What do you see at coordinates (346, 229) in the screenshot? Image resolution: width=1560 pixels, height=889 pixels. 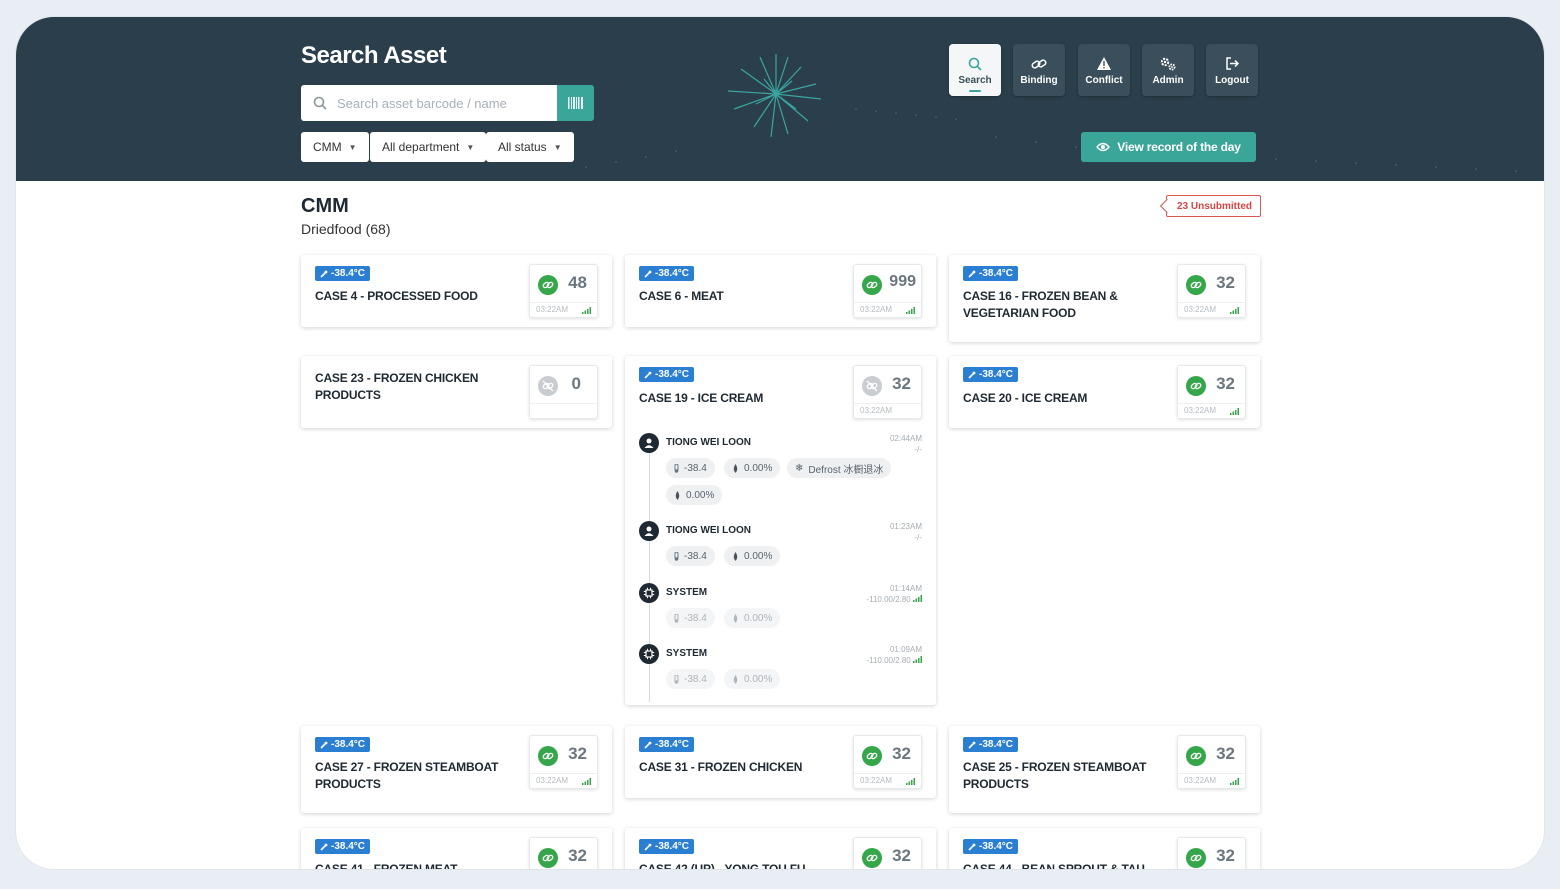 I see `department-subtitle: Driedfood (68)` at bounding box center [346, 229].